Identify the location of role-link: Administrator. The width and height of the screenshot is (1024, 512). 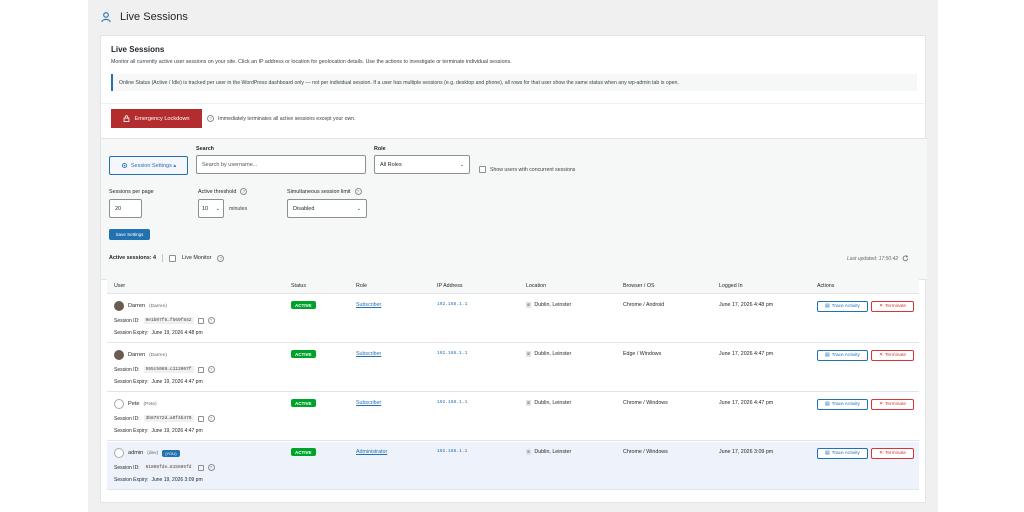
(371, 452).